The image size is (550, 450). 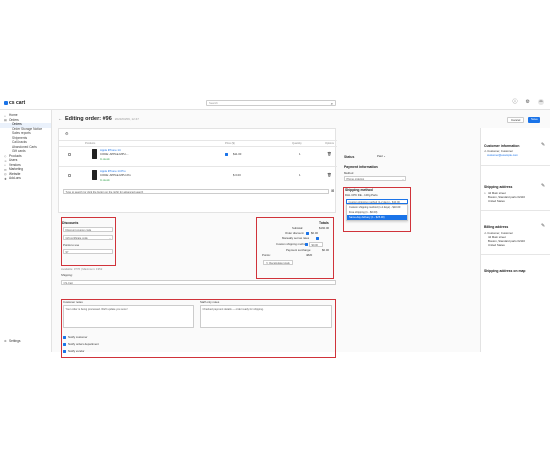 I want to click on page-title: Editing order: #96, so click(x=88, y=119).